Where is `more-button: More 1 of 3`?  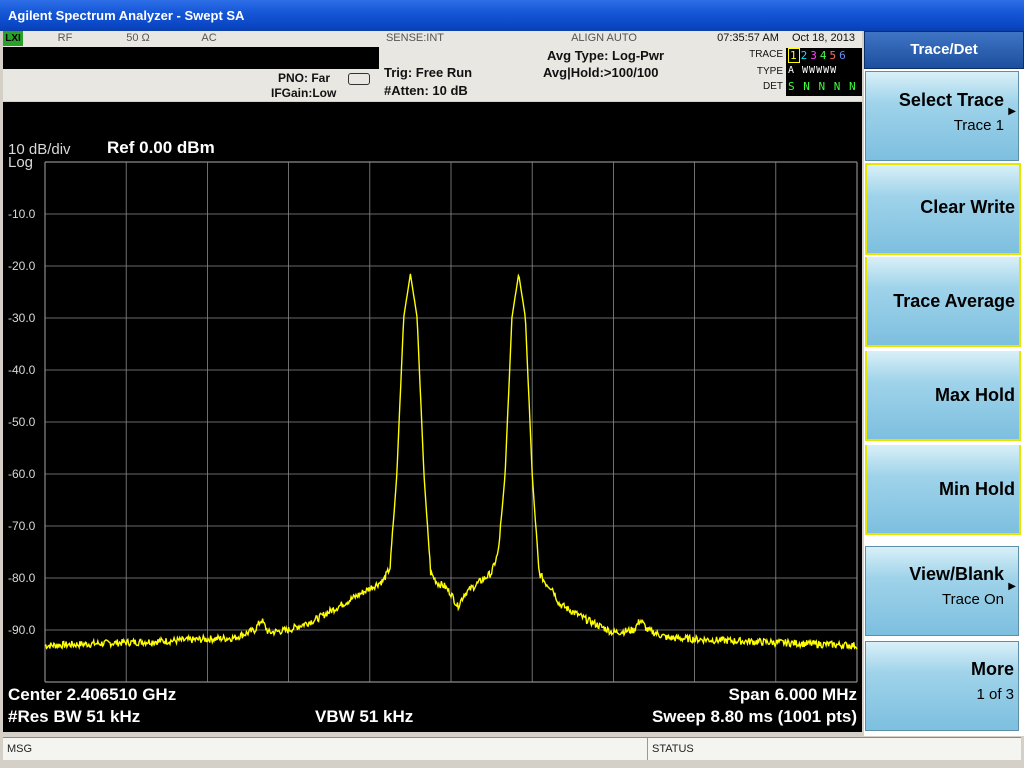 more-button: More 1 of 3 is located at coordinates (942, 686).